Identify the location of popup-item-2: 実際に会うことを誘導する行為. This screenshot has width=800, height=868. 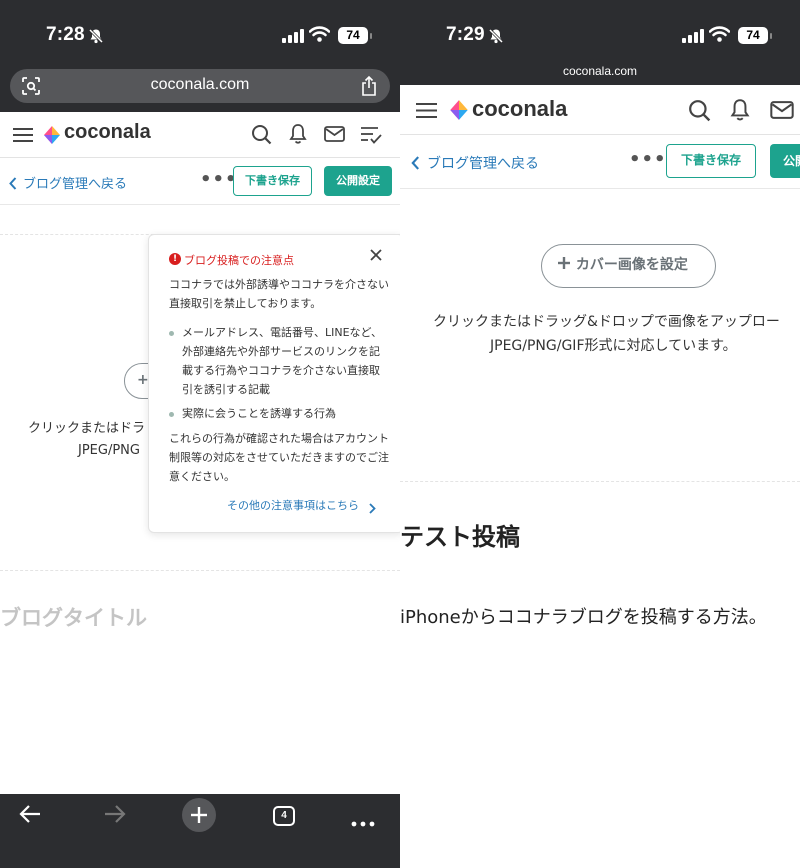
(259, 413).